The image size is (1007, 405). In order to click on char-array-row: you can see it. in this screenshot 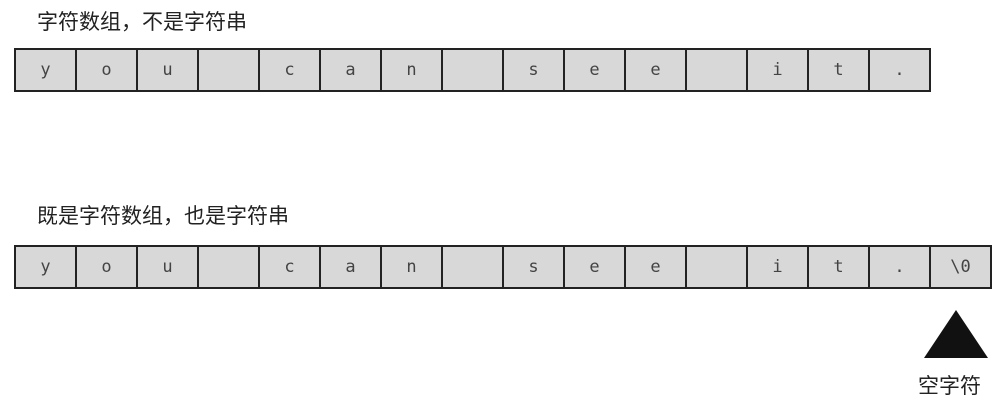, I will do `click(472, 70)`.